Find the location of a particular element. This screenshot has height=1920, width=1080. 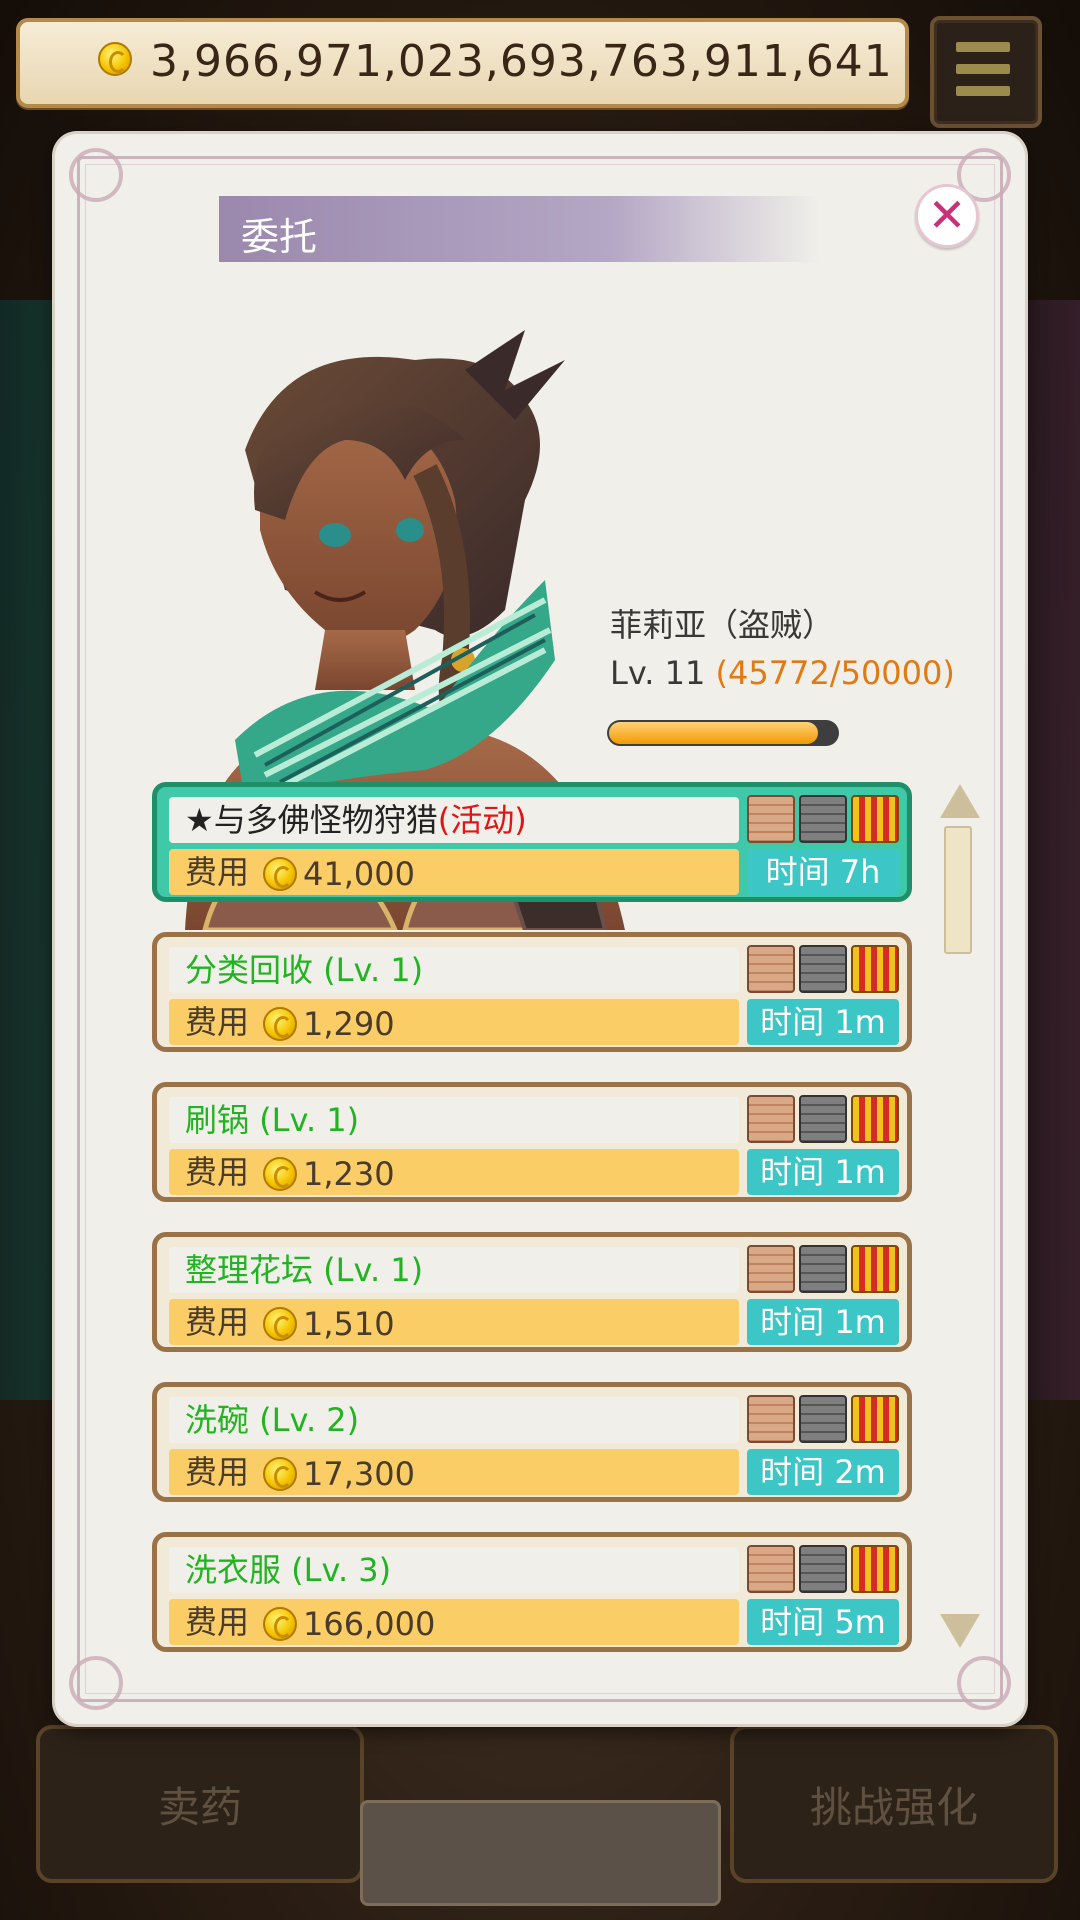

hamburger-icon is located at coordinates (983, 47).